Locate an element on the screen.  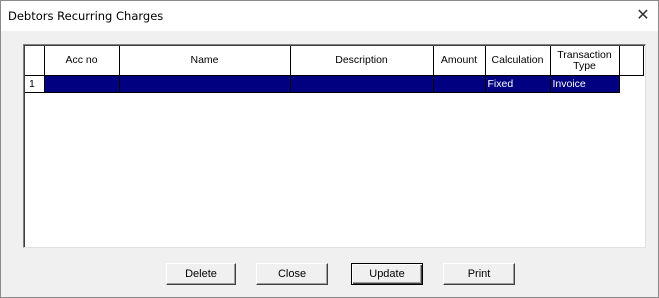
table-row: 1 Fixed Invoice is located at coordinates (334, 84).